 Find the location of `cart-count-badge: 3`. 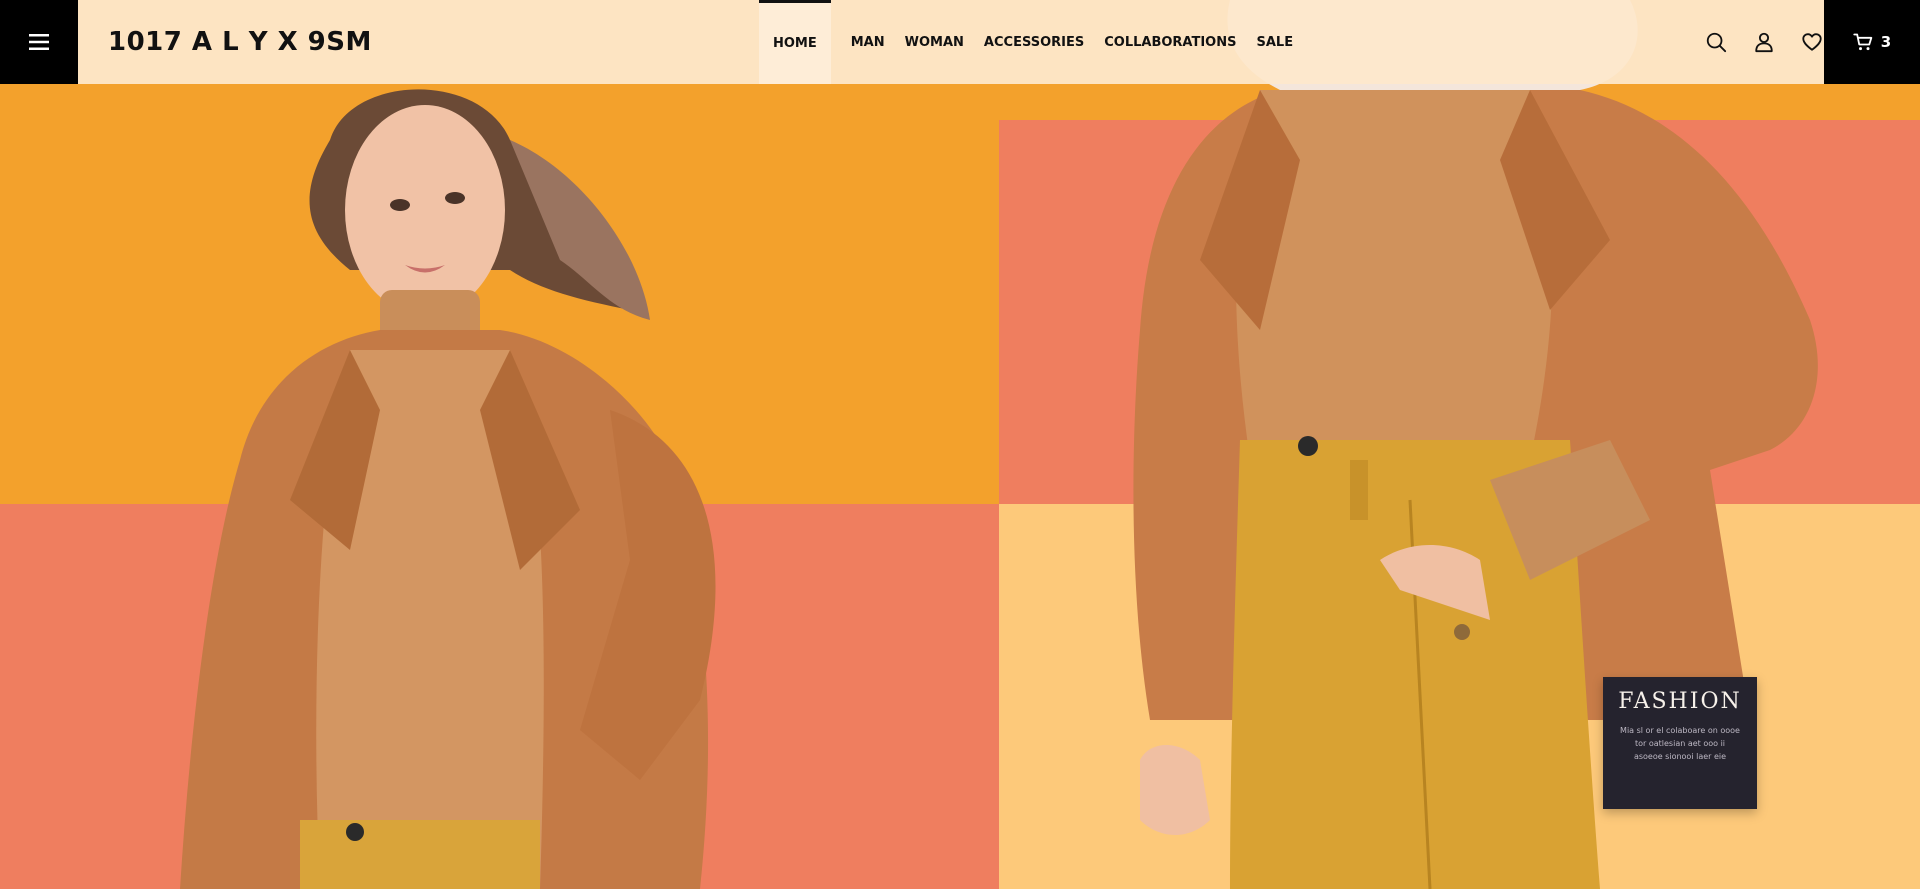

cart-count-badge: 3 is located at coordinates (1886, 42).